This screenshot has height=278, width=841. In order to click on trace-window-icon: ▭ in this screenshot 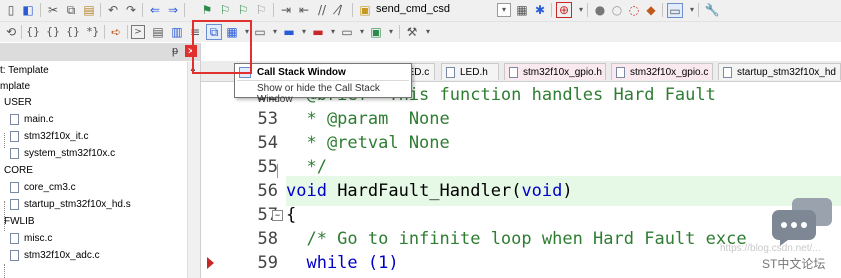, I will do `click(347, 32)`.